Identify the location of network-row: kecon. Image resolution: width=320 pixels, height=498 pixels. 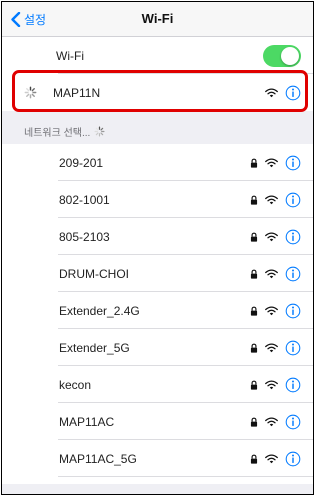
(157, 384).